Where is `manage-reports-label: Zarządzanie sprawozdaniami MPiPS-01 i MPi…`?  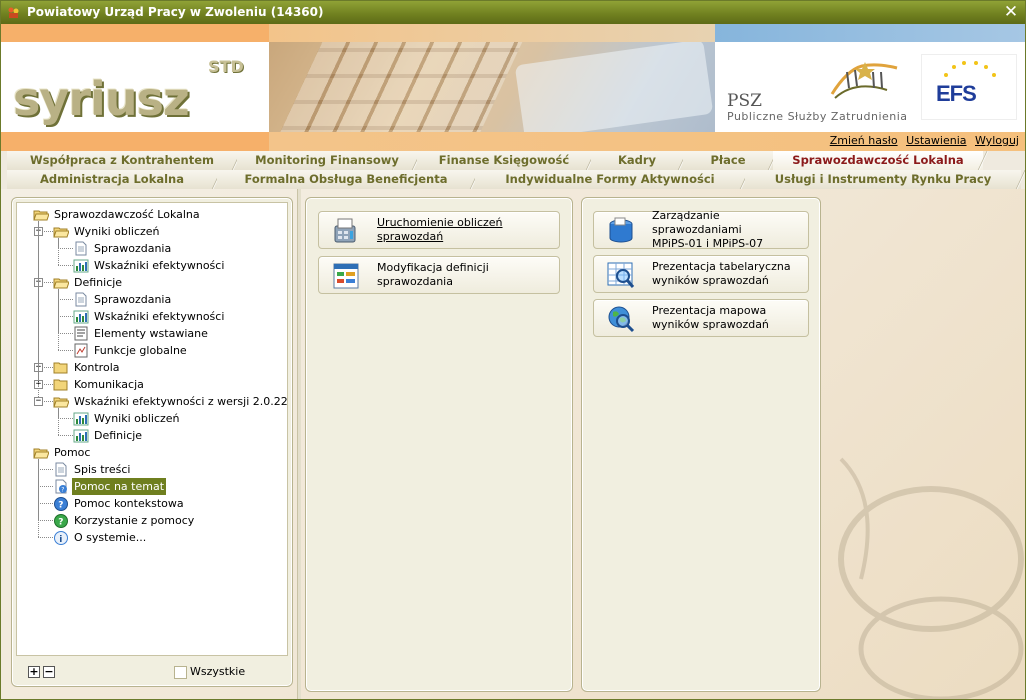 manage-reports-label: Zarządzanie sprawozdaniami MPiPS-01 i MPi… is located at coordinates (730, 229).